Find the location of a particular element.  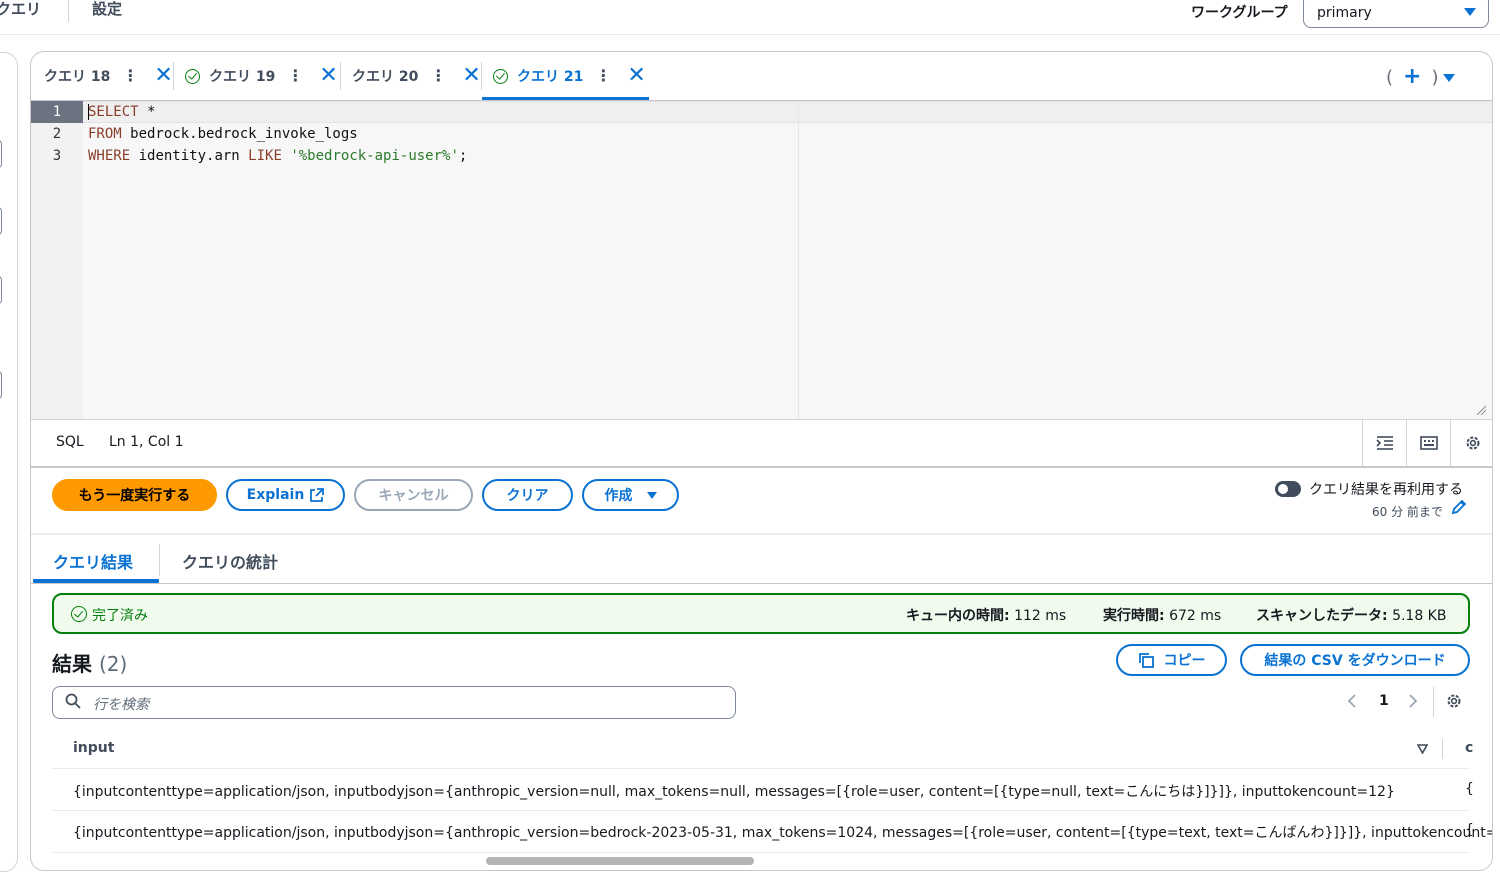

exec-time-label: 実行時間: is located at coordinates (1134, 616).